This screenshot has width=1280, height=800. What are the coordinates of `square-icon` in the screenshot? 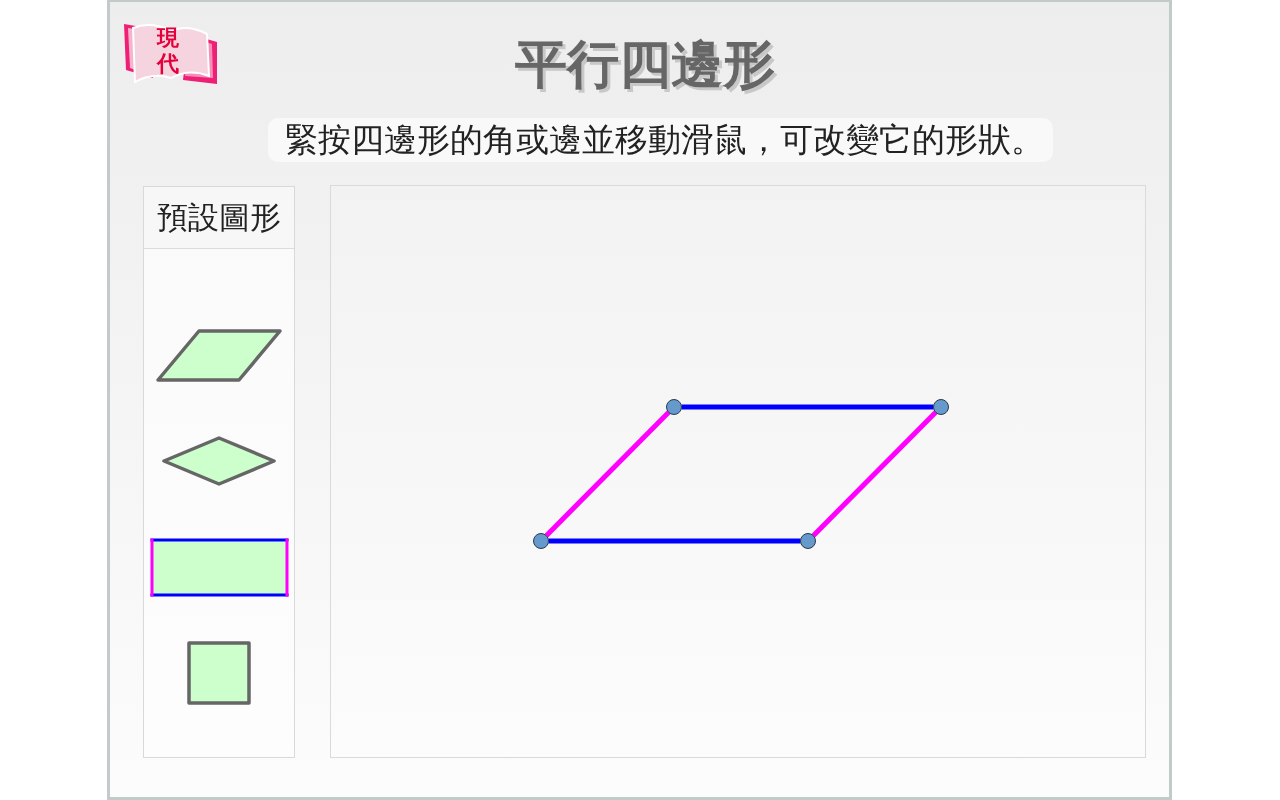 It's located at (219, 673).